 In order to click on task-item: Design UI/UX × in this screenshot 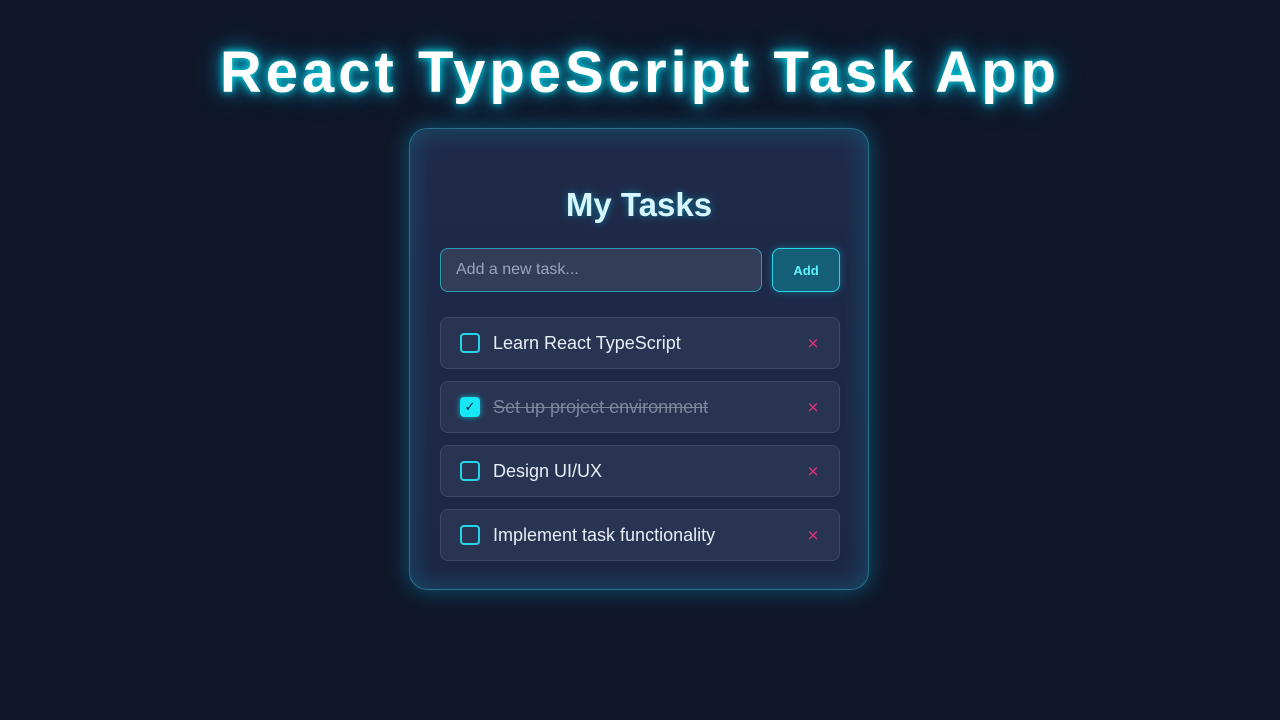, I will do `click(640, 471)`.